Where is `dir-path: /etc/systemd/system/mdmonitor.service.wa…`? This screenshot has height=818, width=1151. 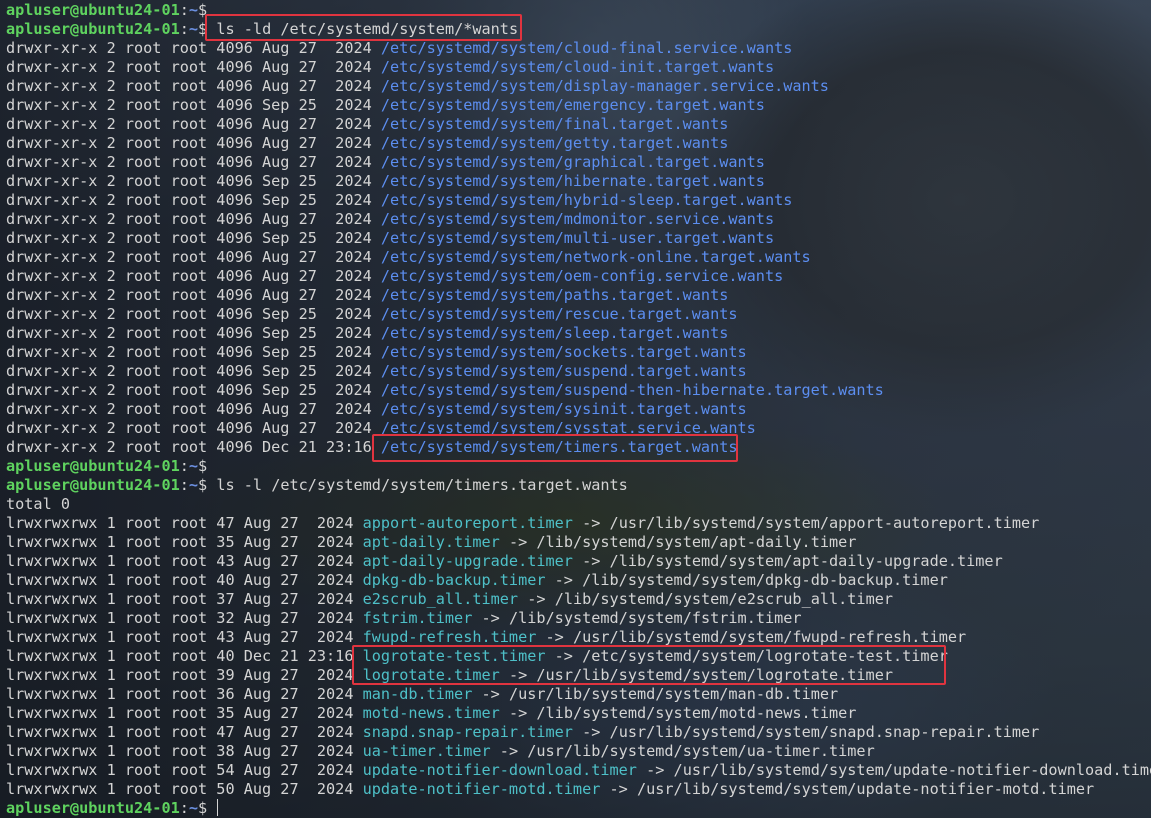 dir-path: /etc/systemd/system/mdmonitor.service.wa… is located at coordinates (577, 219).